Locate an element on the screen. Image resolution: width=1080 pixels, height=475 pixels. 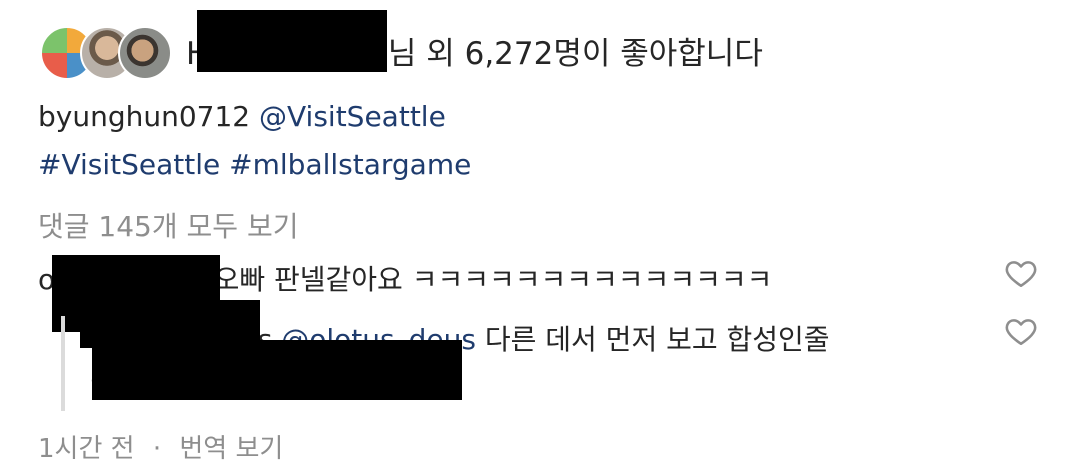
reply-text: 다른 데서 먼저 보고 합성인줄 is located at coordinates (657, 339).